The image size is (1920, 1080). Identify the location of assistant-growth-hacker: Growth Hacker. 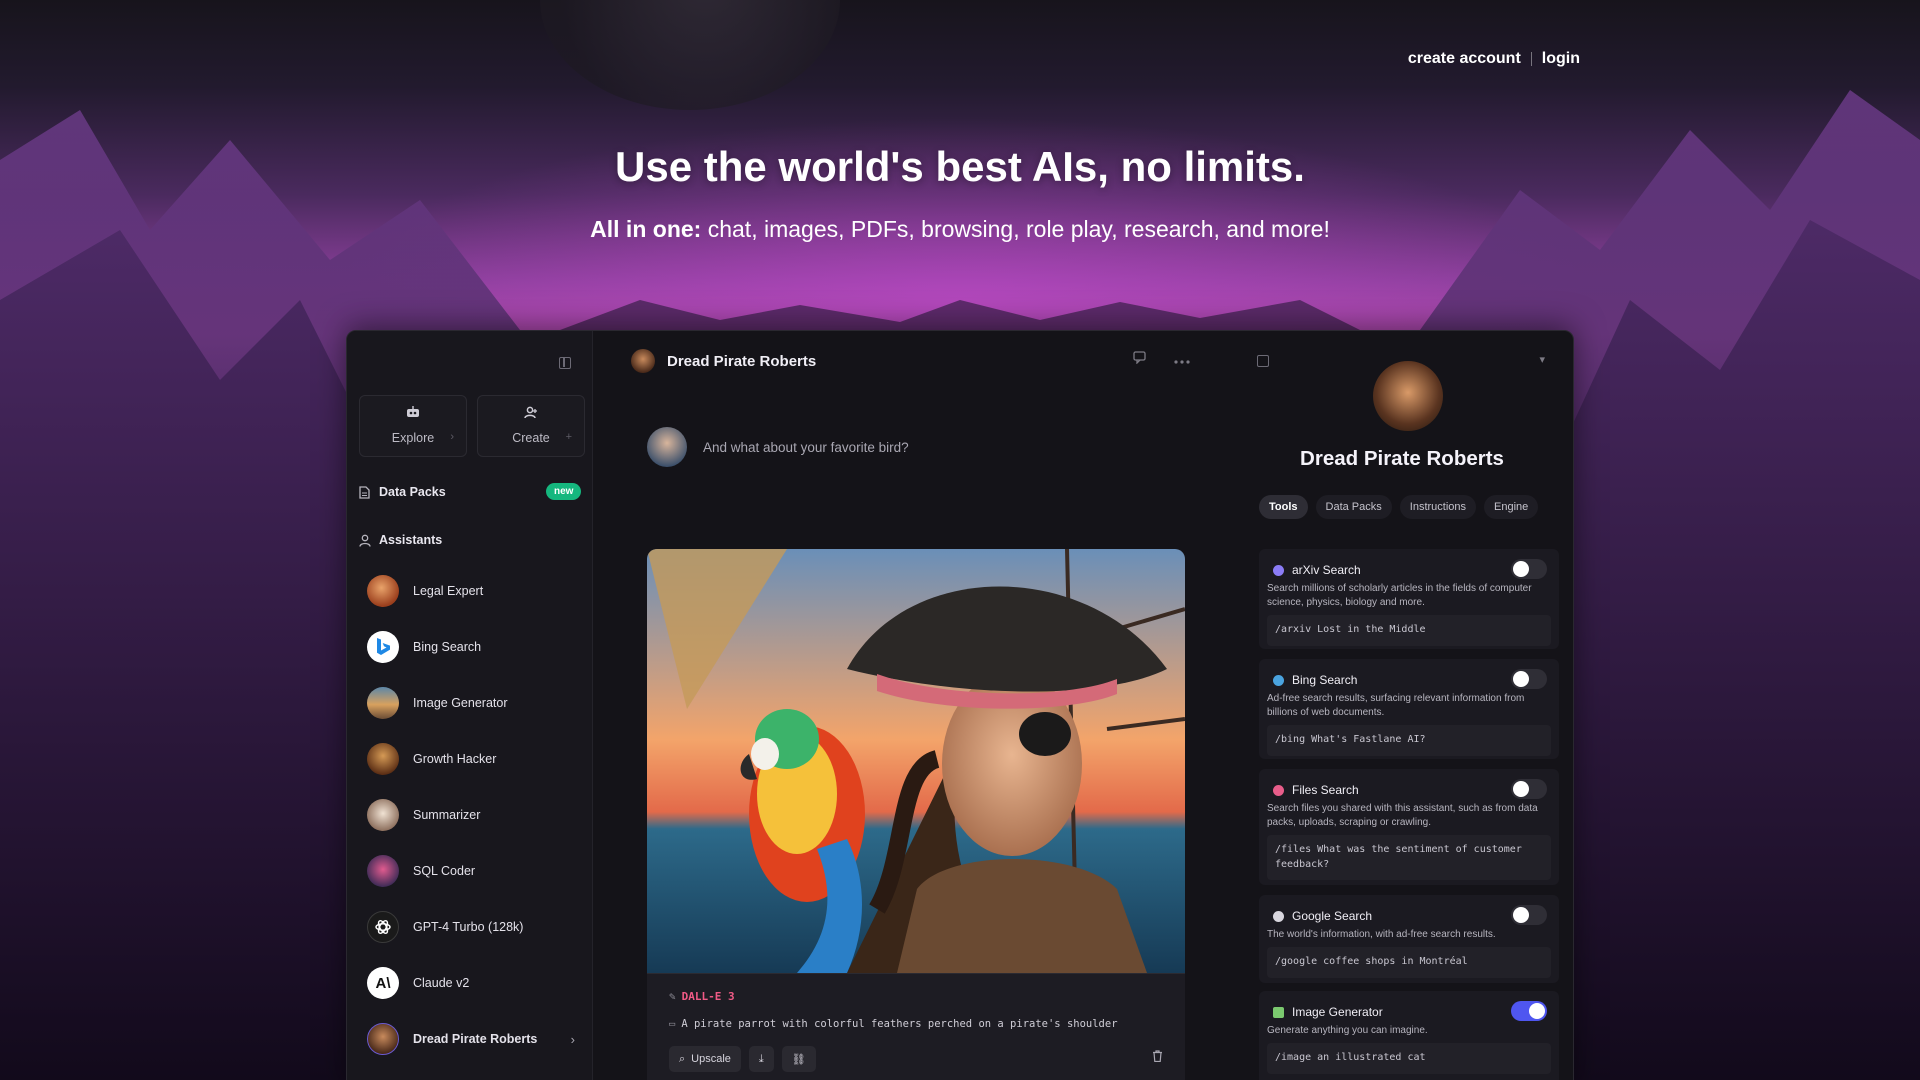
(477, 759).